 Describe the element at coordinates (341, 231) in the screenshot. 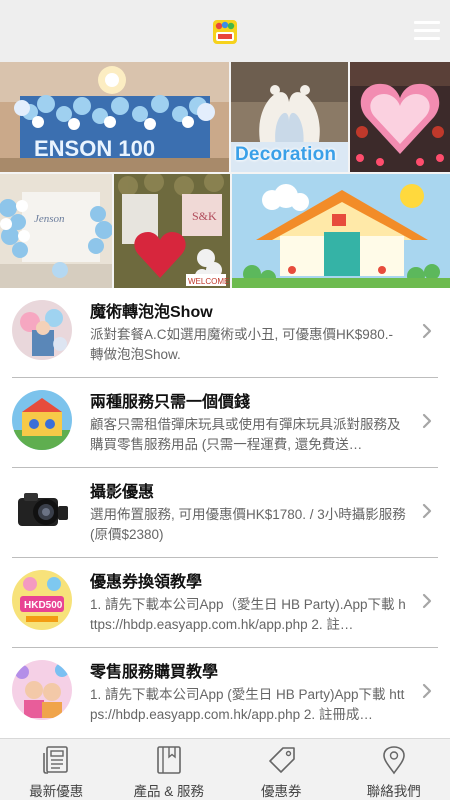

I see `balloon-house-photo` at that location.